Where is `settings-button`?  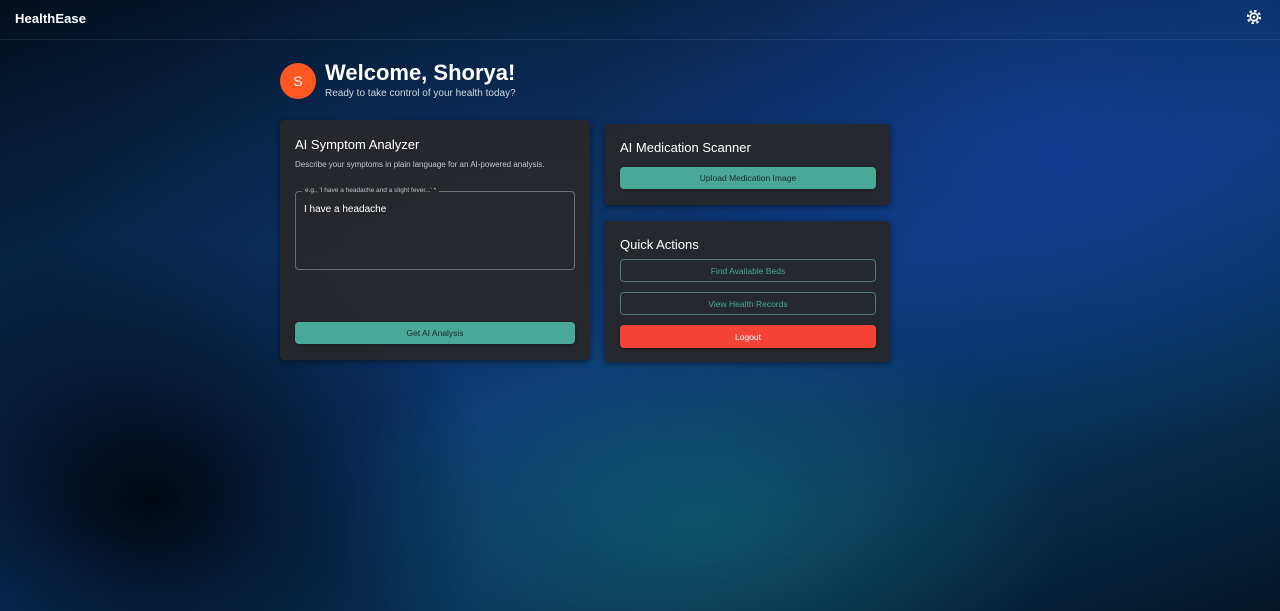
settings-button is located at coordinates (1254, 19).